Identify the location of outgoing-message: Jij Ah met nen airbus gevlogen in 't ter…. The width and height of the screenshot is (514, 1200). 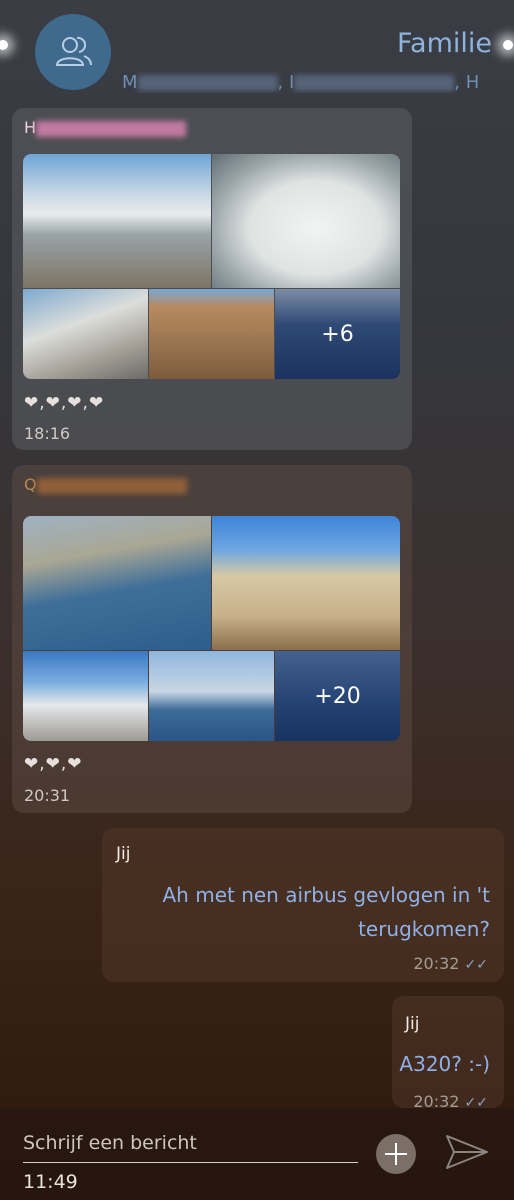
(303, 905).